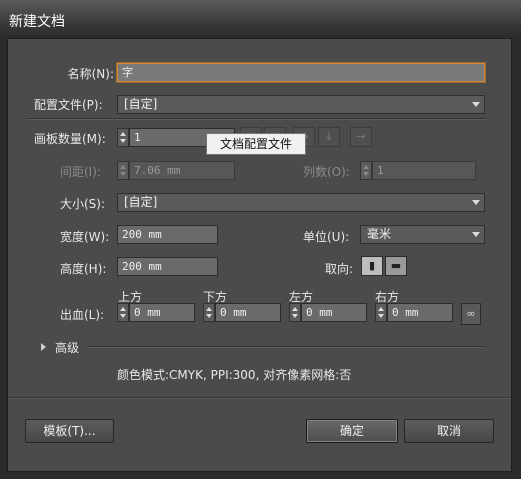  Describe the element at coordinates (256, 119) in the screenshot. I see `profile-group-divider` at that location.